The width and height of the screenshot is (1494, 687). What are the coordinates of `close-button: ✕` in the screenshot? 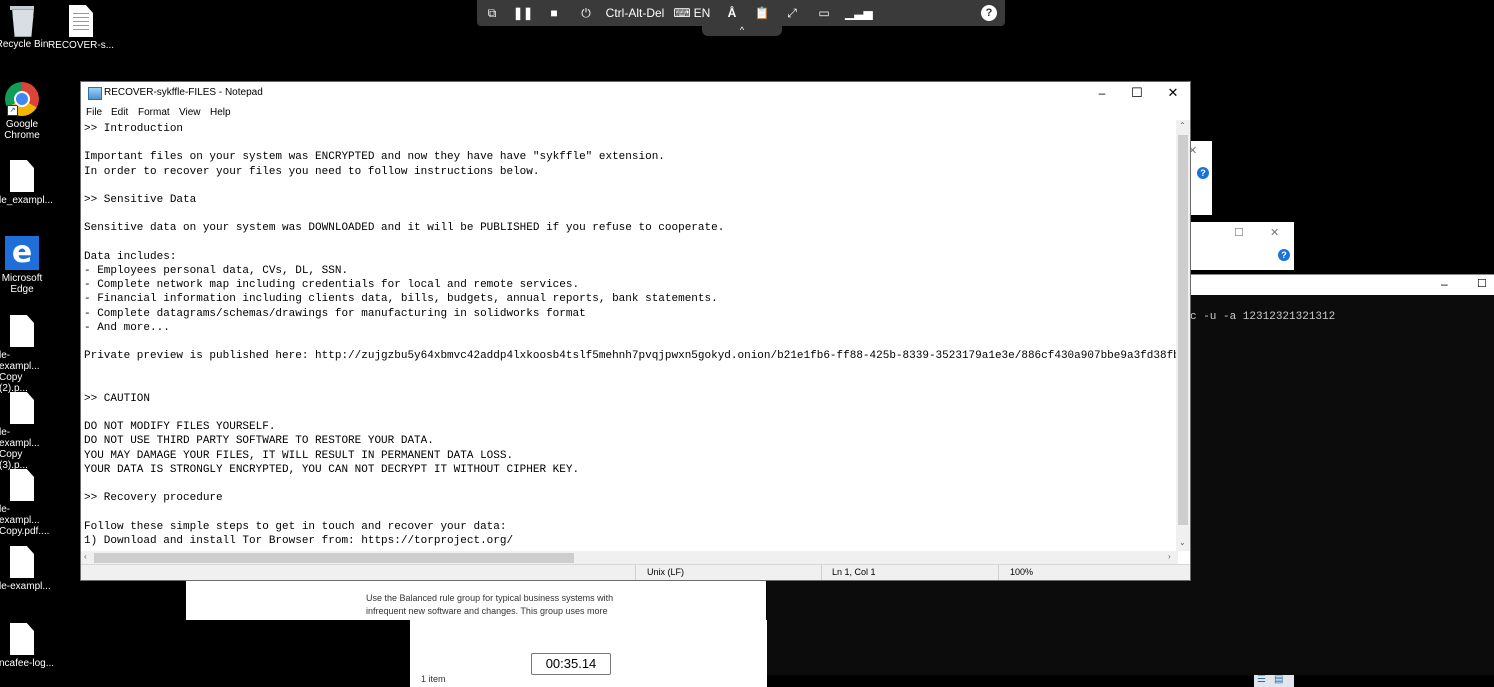 It's located at (1173, 93).